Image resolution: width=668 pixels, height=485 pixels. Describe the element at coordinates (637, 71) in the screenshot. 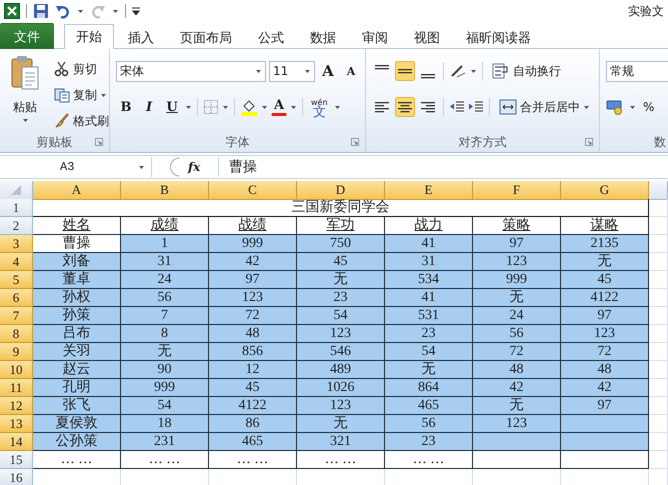

I see `number-format-dropdown: 常规` at that location.